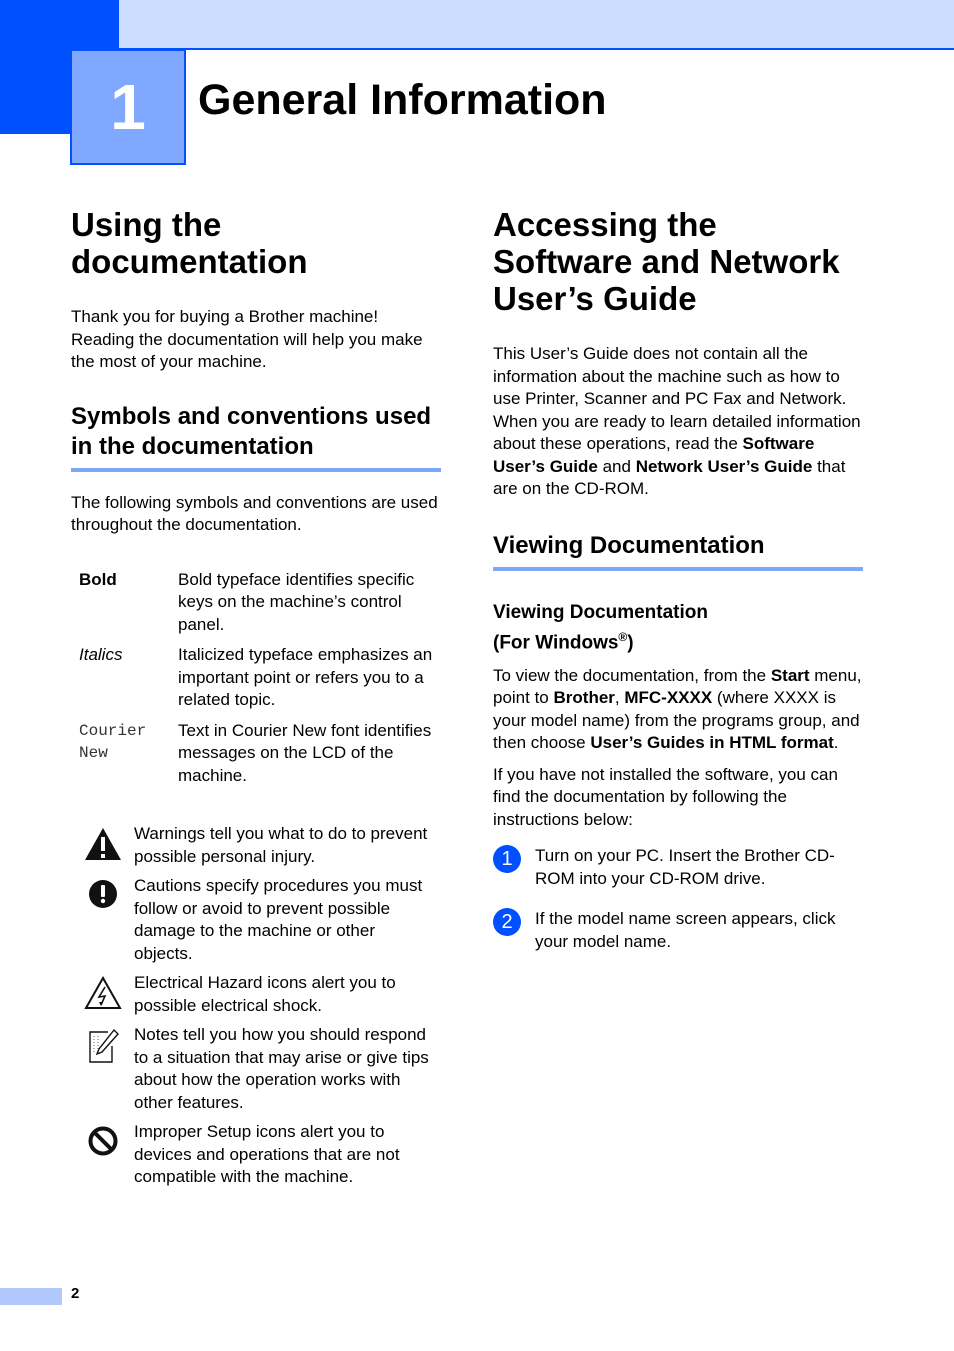 This screenshot has height=1351, width=954. Describe the element at coordinates (556, 642) in the screenshot. I see `text: (For Windows` at that location.